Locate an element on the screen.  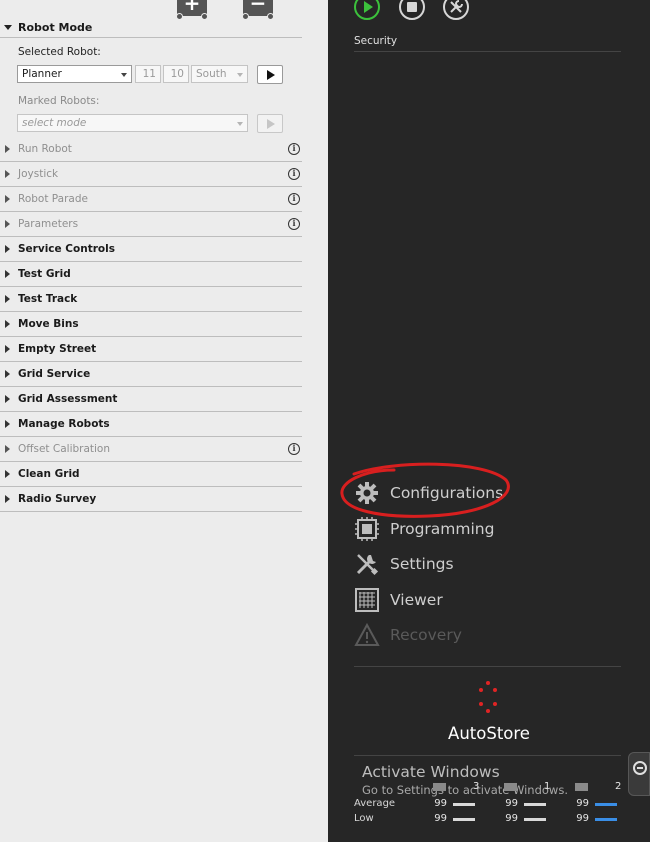
menu-item-label: Service Controls is located at coordinates (66, 249).